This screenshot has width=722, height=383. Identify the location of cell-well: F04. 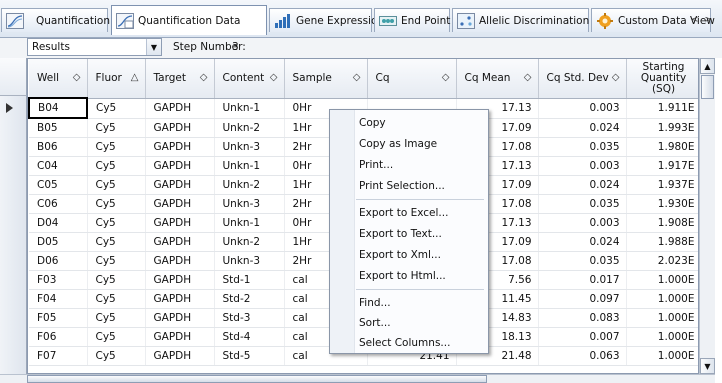
(58, 299).